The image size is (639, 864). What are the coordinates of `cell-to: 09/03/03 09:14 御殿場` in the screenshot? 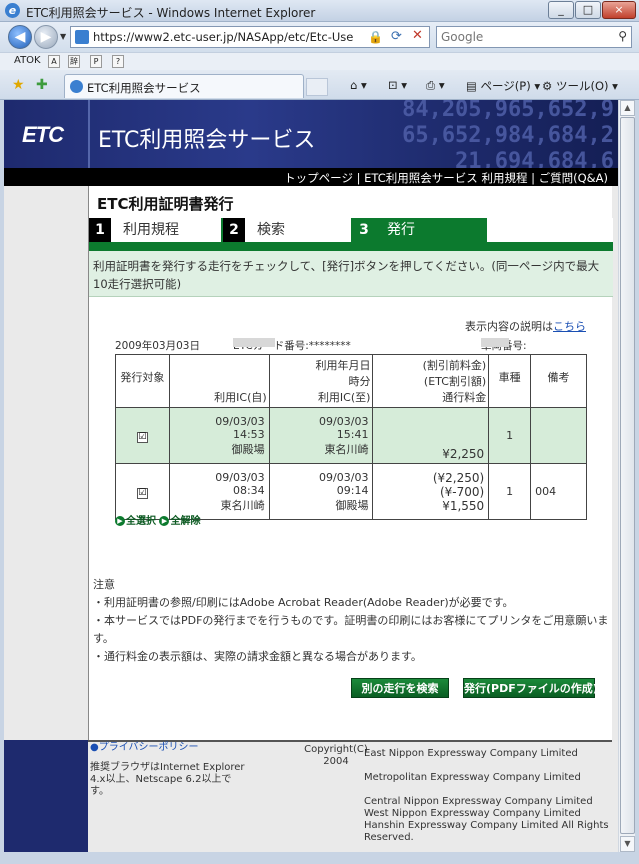 It's located at (321, 491).